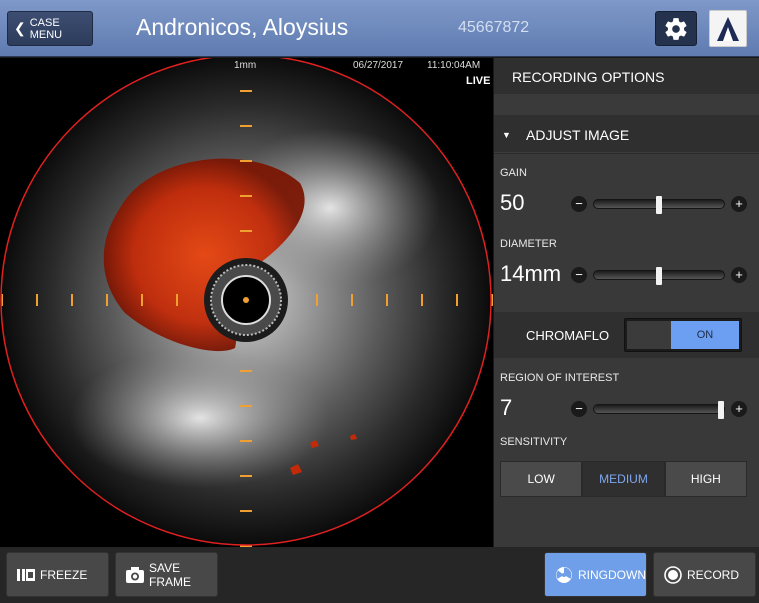 This screenshot has height=603, width=759. Describe the element at coordinates (568, 335) in the screenshot. I see `chromaflo-label: CHROMAFLO` at that location.